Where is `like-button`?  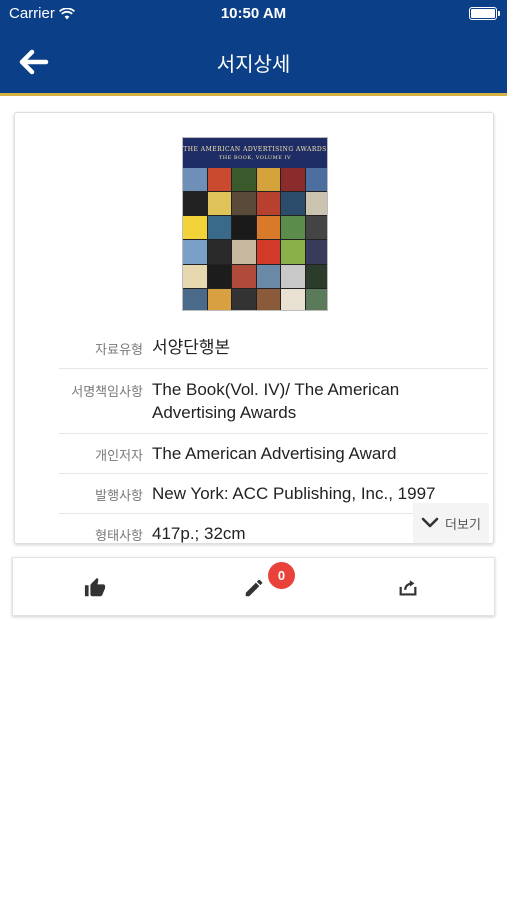 like-button is located at coordinates (95, 588).